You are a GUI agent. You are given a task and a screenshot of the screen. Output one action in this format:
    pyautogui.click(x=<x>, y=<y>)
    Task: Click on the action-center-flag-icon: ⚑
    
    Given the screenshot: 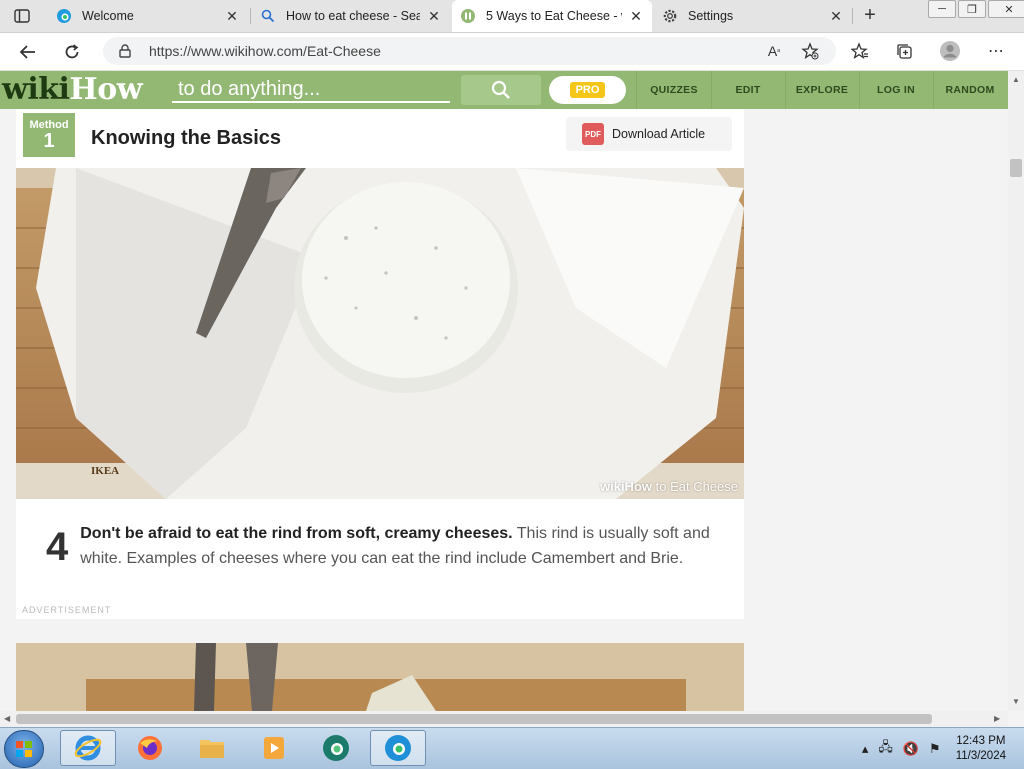 What is the action you would take?
    pyautogui.click(x=935, y=749)
    